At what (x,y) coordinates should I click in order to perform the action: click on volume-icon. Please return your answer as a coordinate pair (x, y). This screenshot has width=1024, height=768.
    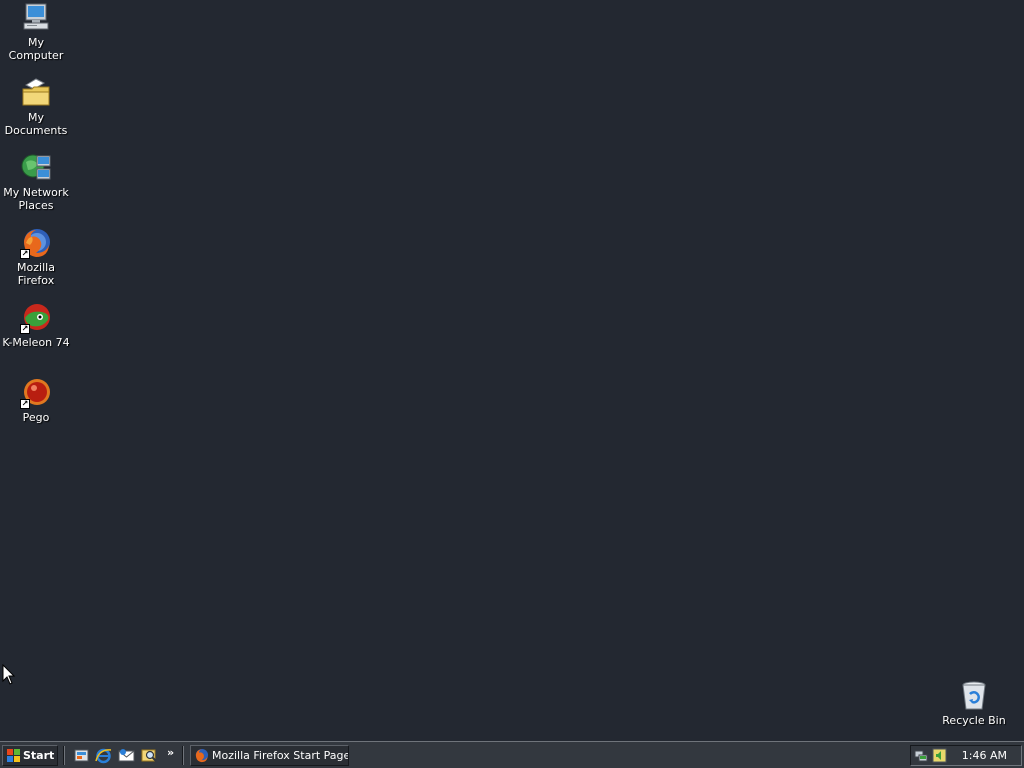
    Looking at the image, I should click on (939, 755).